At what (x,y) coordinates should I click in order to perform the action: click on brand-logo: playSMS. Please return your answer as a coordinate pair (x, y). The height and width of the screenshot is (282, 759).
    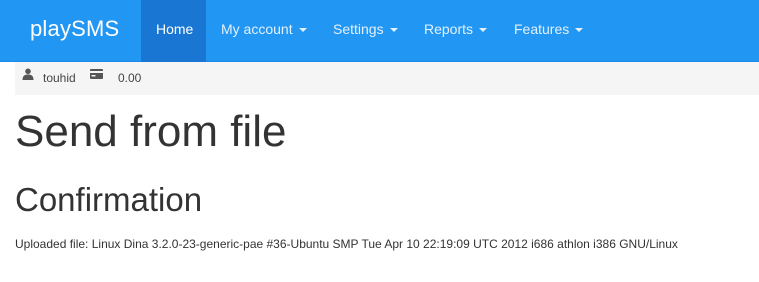
    Looking at the image, I should click on (74, 31).